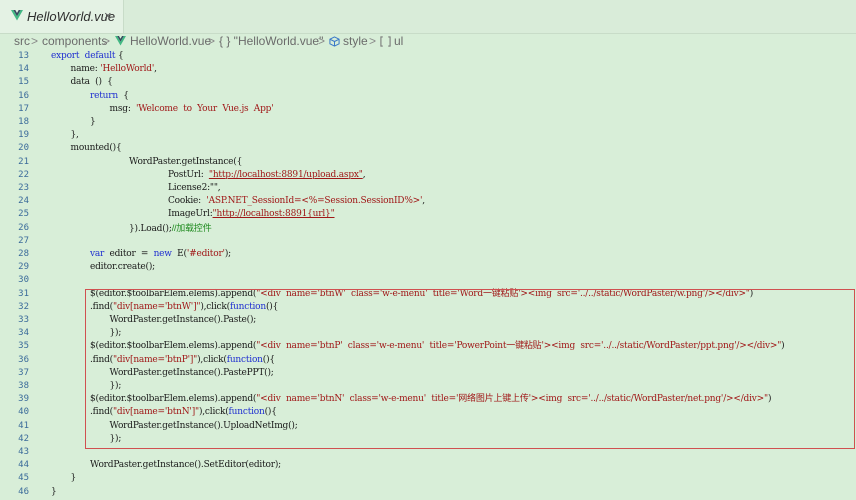  I want to click on code-token: );, so click(228, 254).